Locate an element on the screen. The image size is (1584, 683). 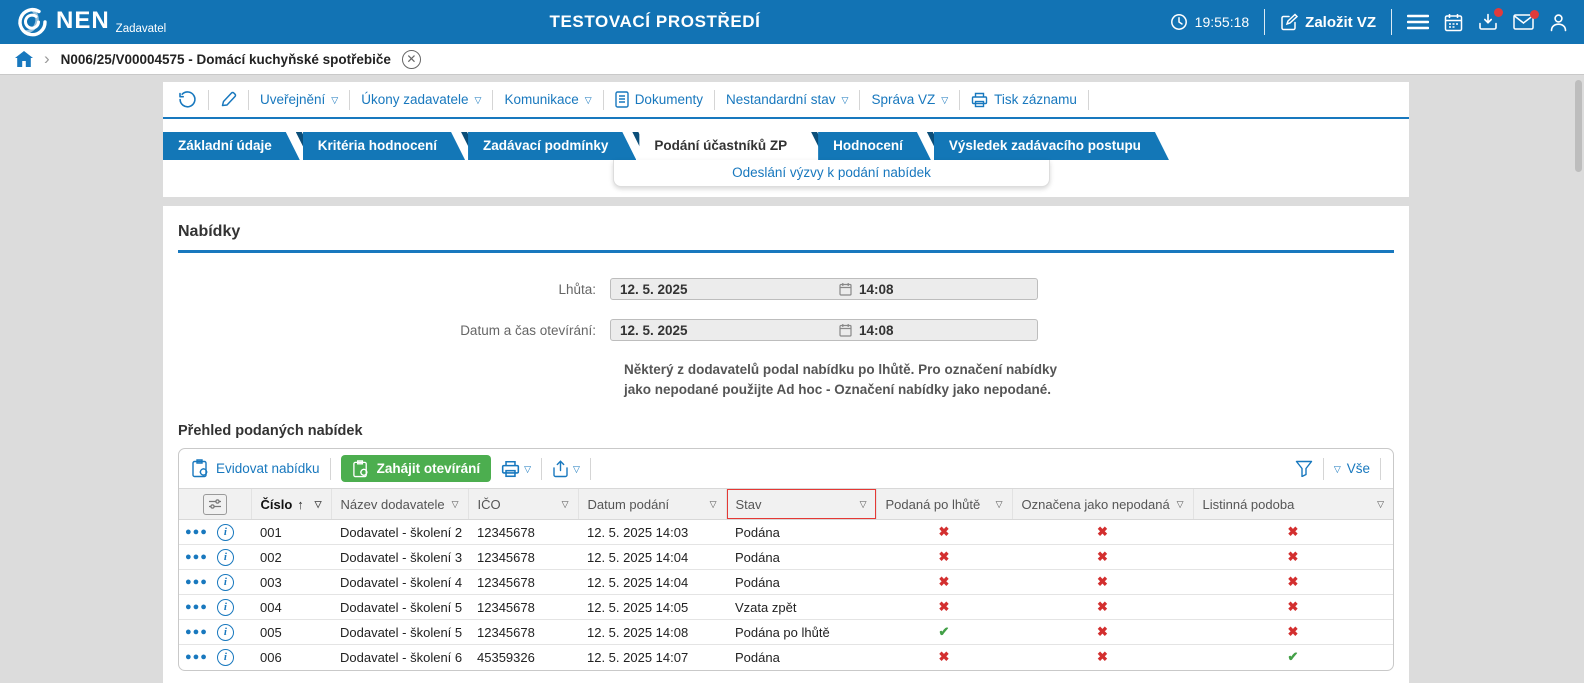
nen-logo: NEN Zadavatel is located at coordinates (91, 22).